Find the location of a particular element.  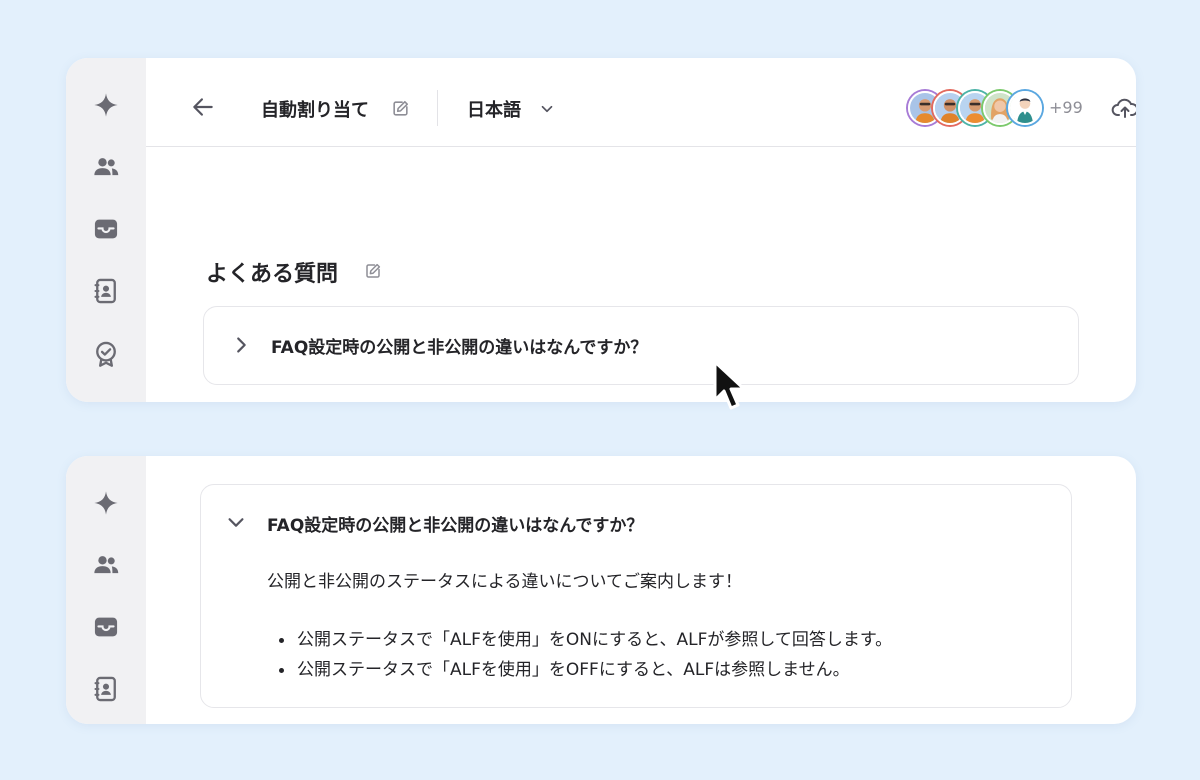

edit-title-icon is located at coordinates (400, 108).